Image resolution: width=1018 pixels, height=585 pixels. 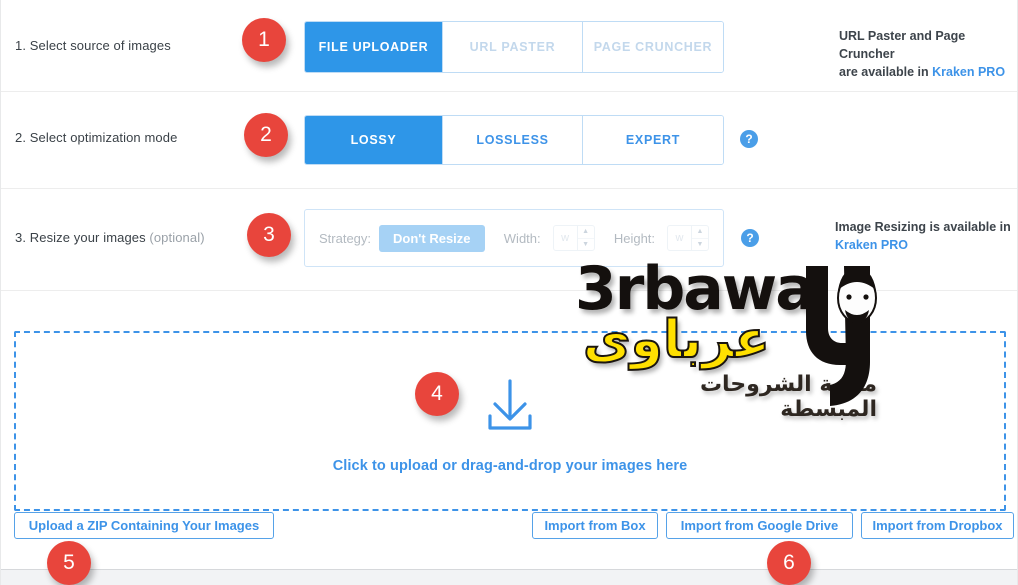 I want to click on bottom-status-bar, so click(x=509, y=577).